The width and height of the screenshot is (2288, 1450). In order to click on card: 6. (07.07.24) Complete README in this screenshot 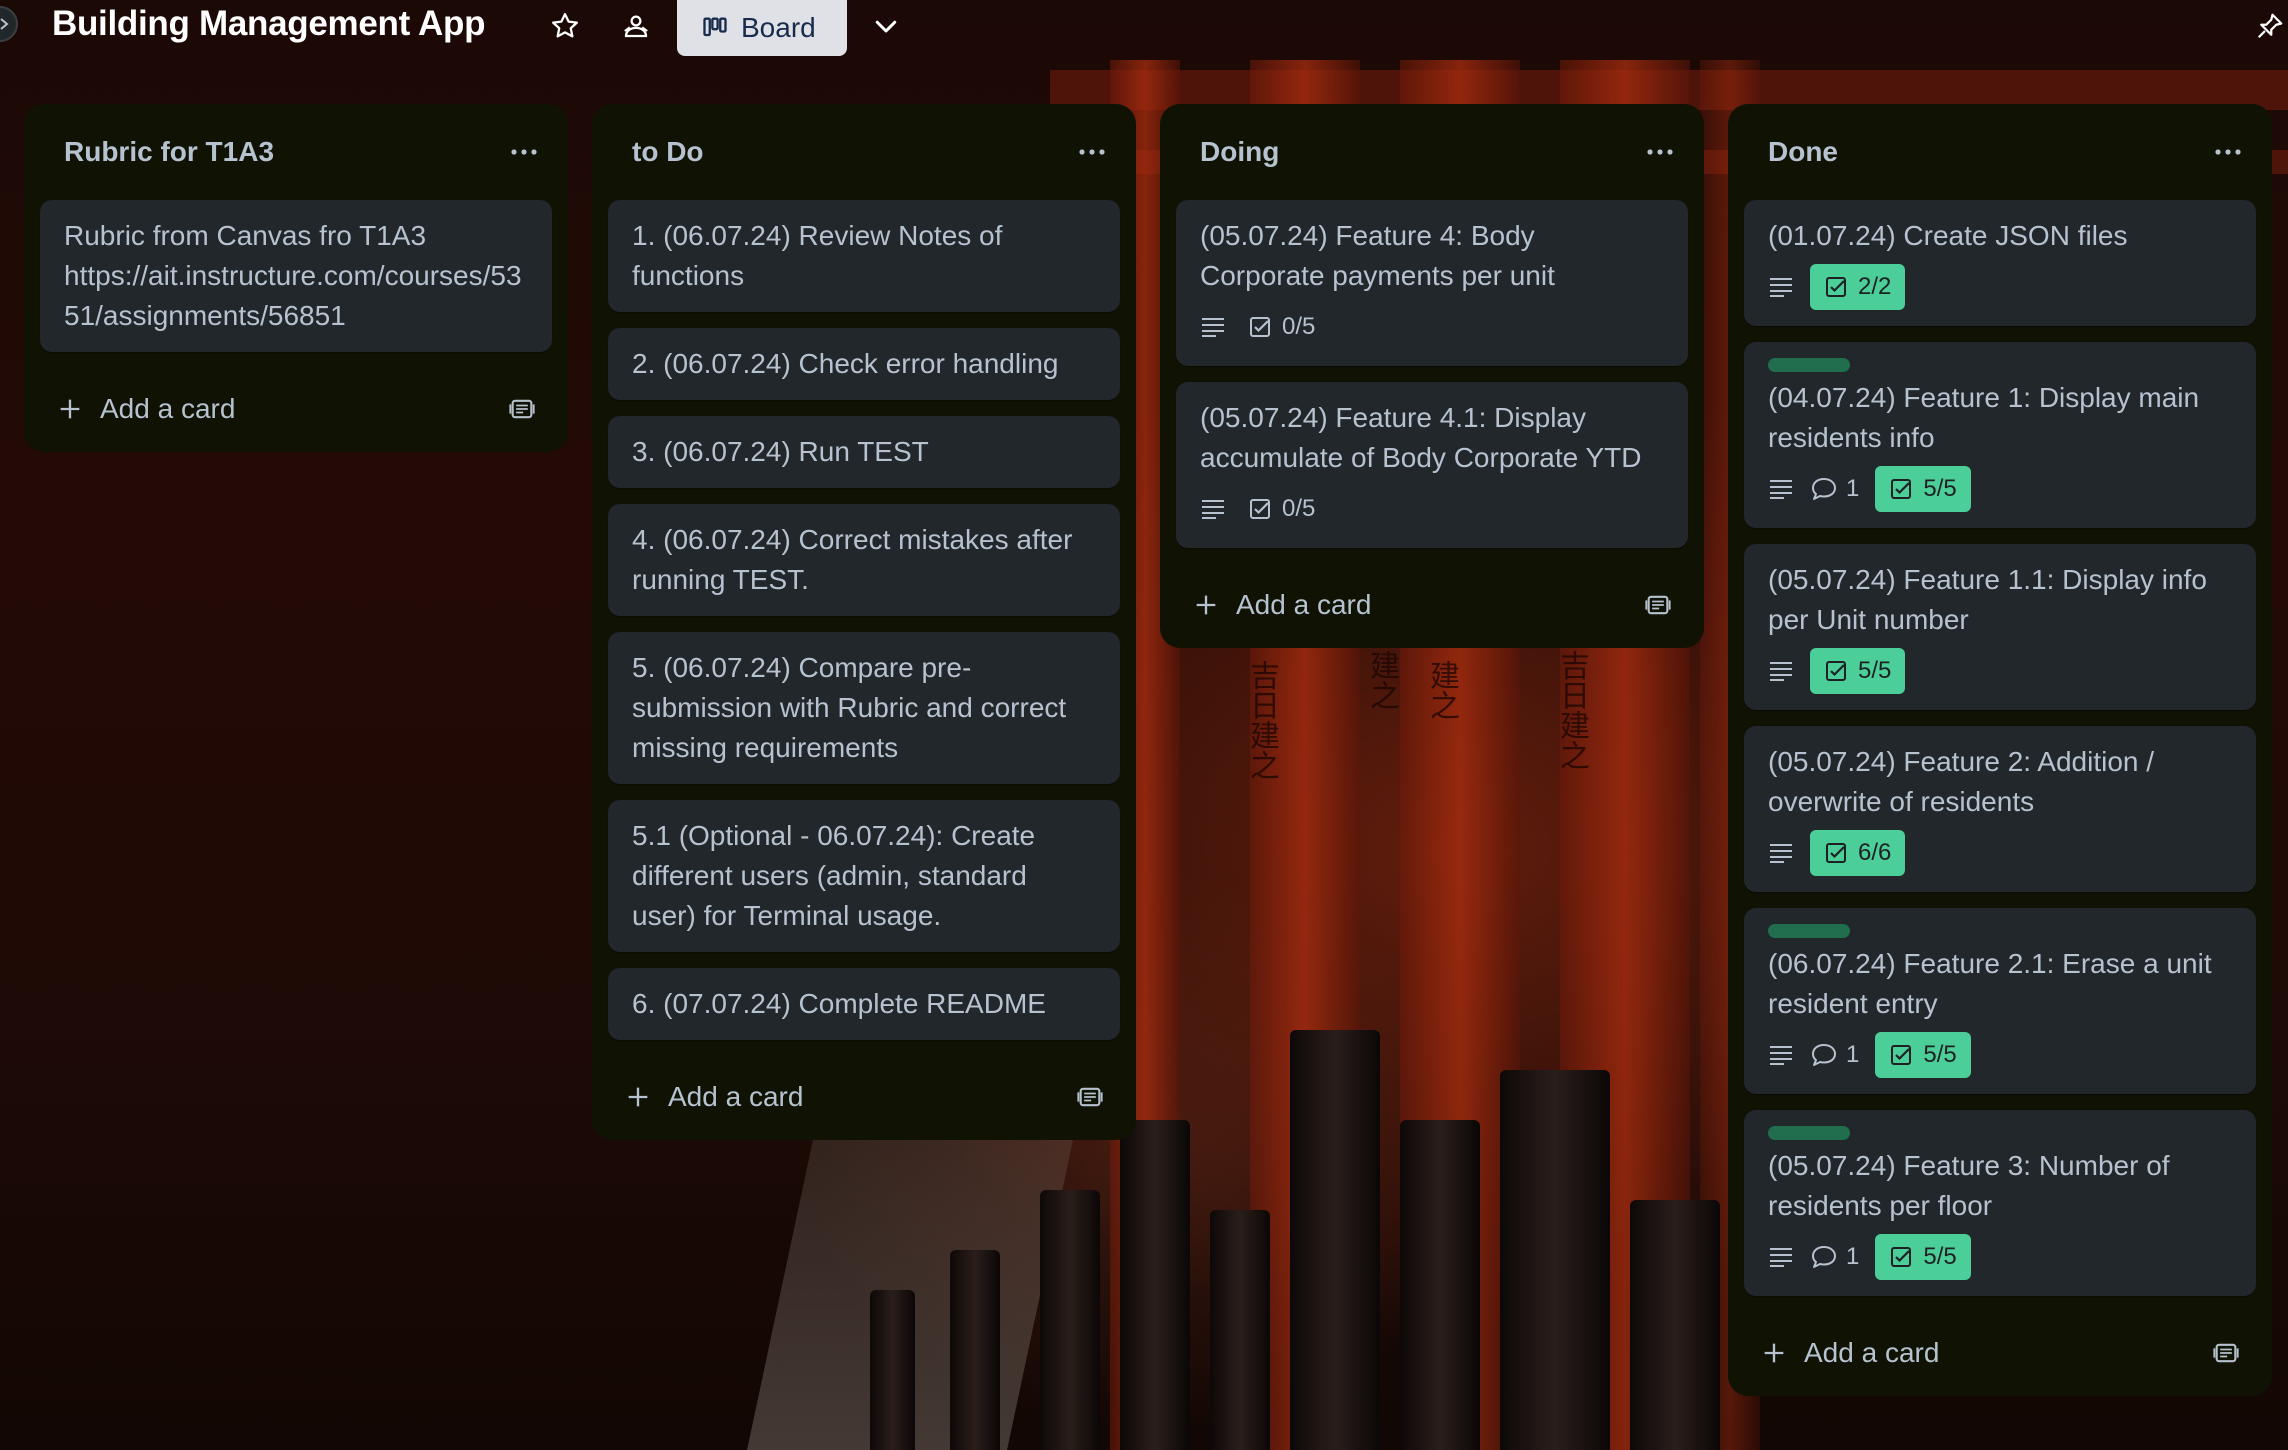, I will do `click(864, 1004)`.